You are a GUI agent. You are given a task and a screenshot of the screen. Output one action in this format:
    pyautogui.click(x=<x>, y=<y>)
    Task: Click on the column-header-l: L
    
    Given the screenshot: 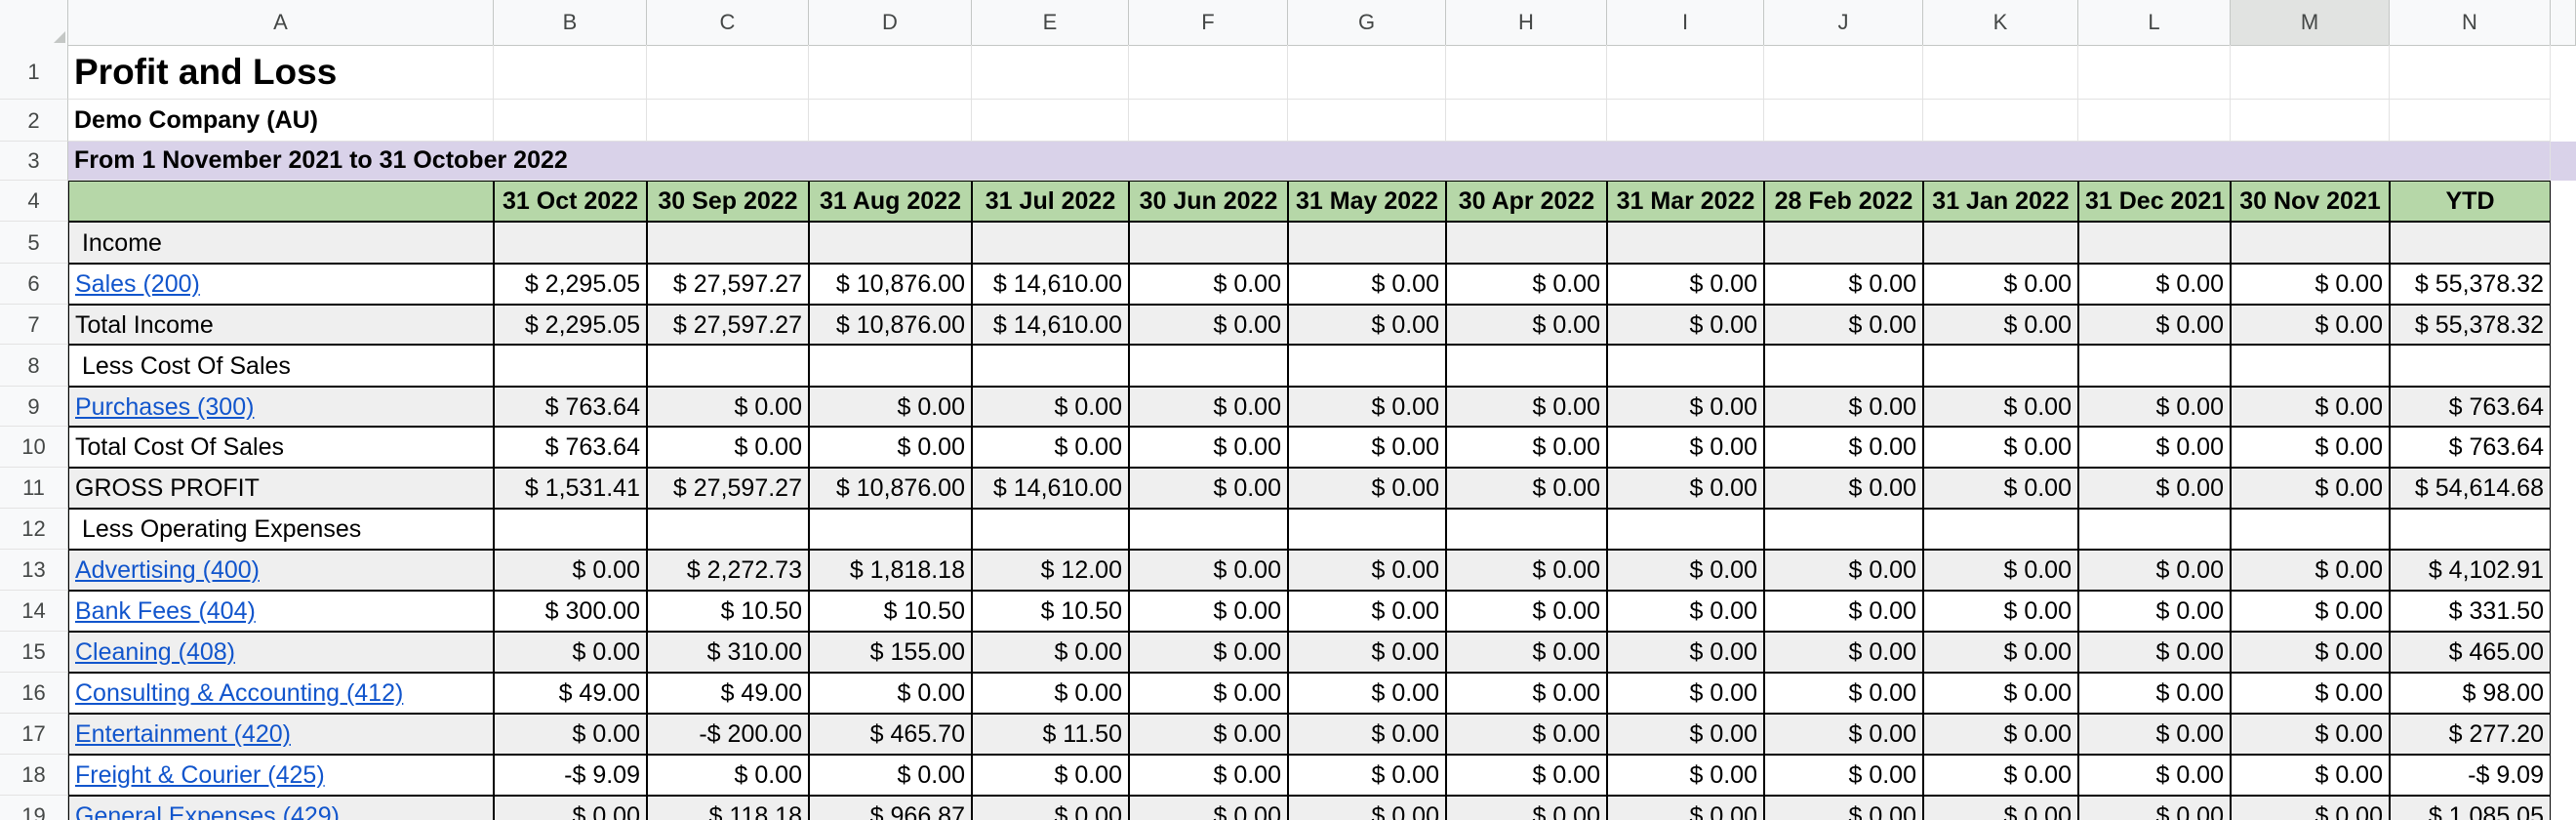 What is the action you would take?
    pyautogui.click(x=2154, y=22)
    